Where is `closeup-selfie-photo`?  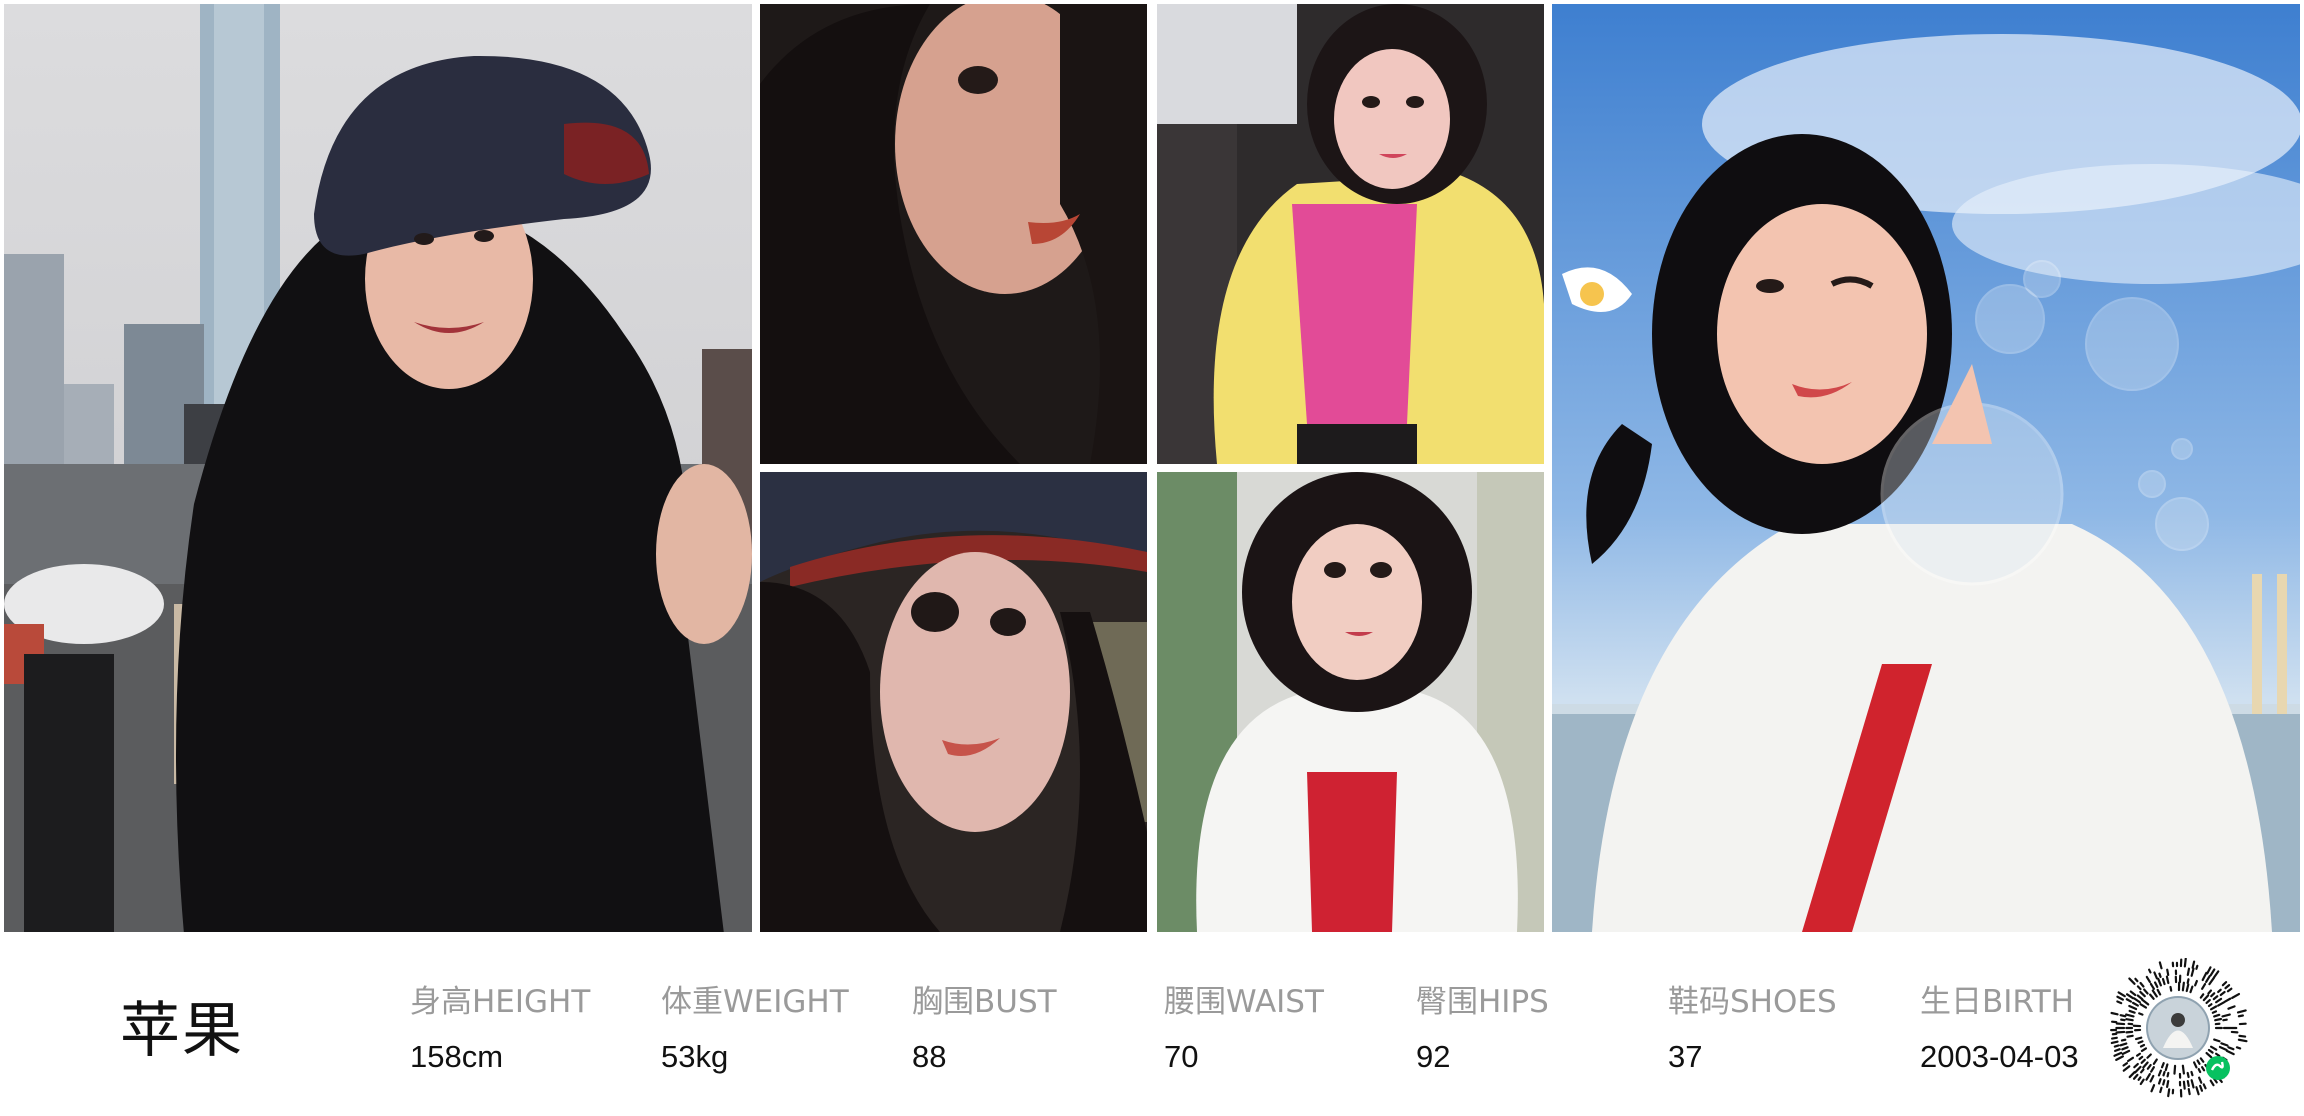
closeup-selfie-photo is located at coordinates (953, 234).